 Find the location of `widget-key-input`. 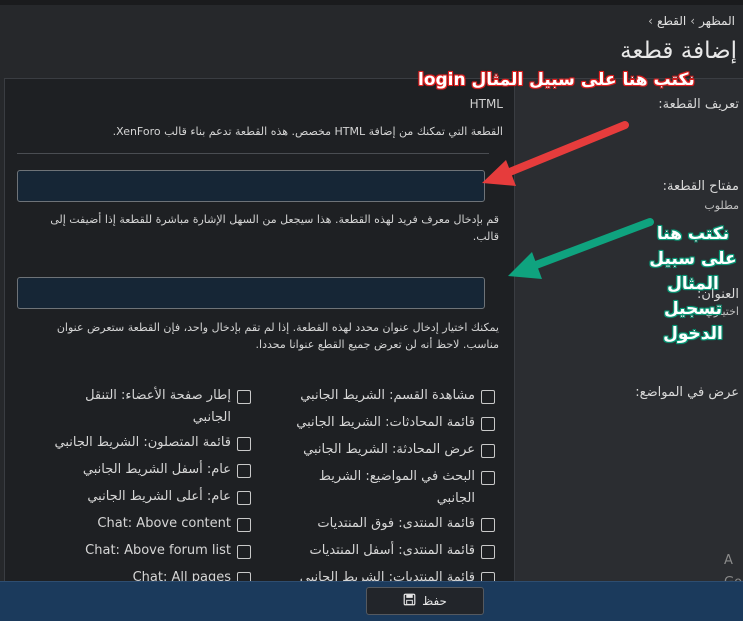

widget-key-input is located at coordinates (251, 186).